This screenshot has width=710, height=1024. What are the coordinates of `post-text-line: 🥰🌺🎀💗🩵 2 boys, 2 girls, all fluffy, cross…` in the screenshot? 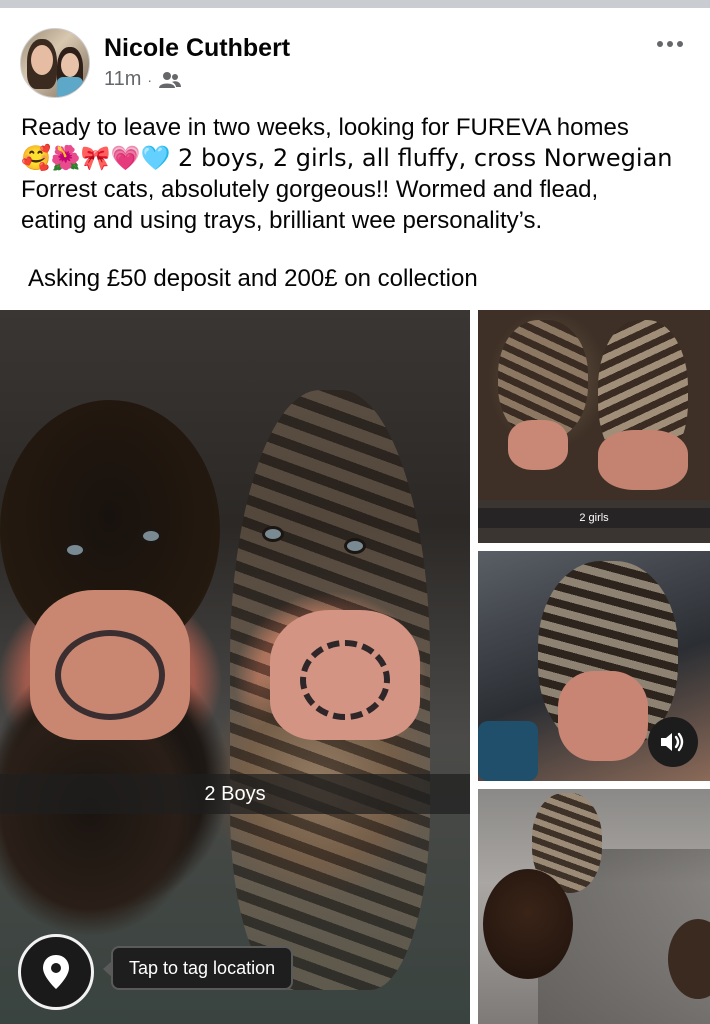 It's located at (347, 158).